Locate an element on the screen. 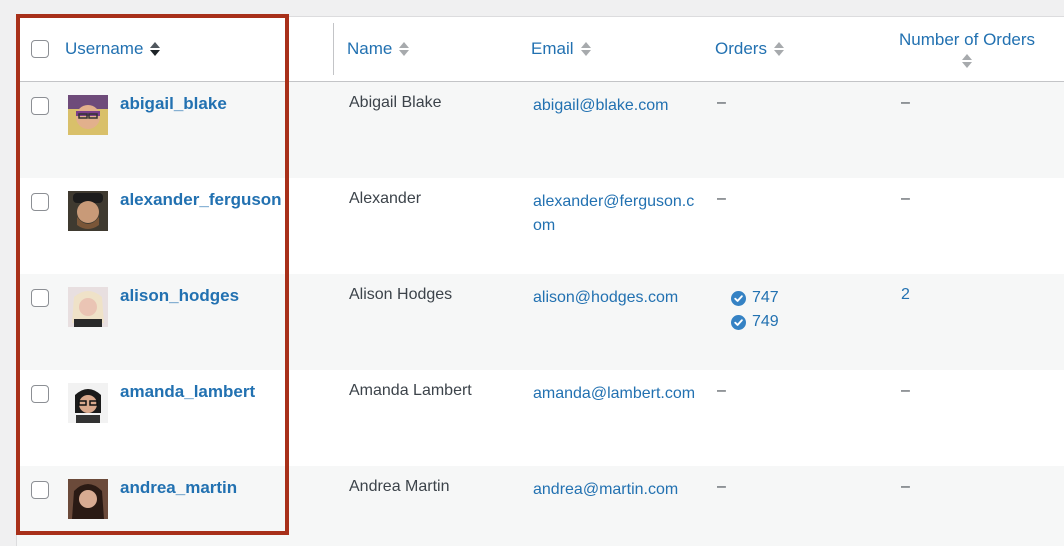  order-link: 747 is located at coordinates (755, 298).